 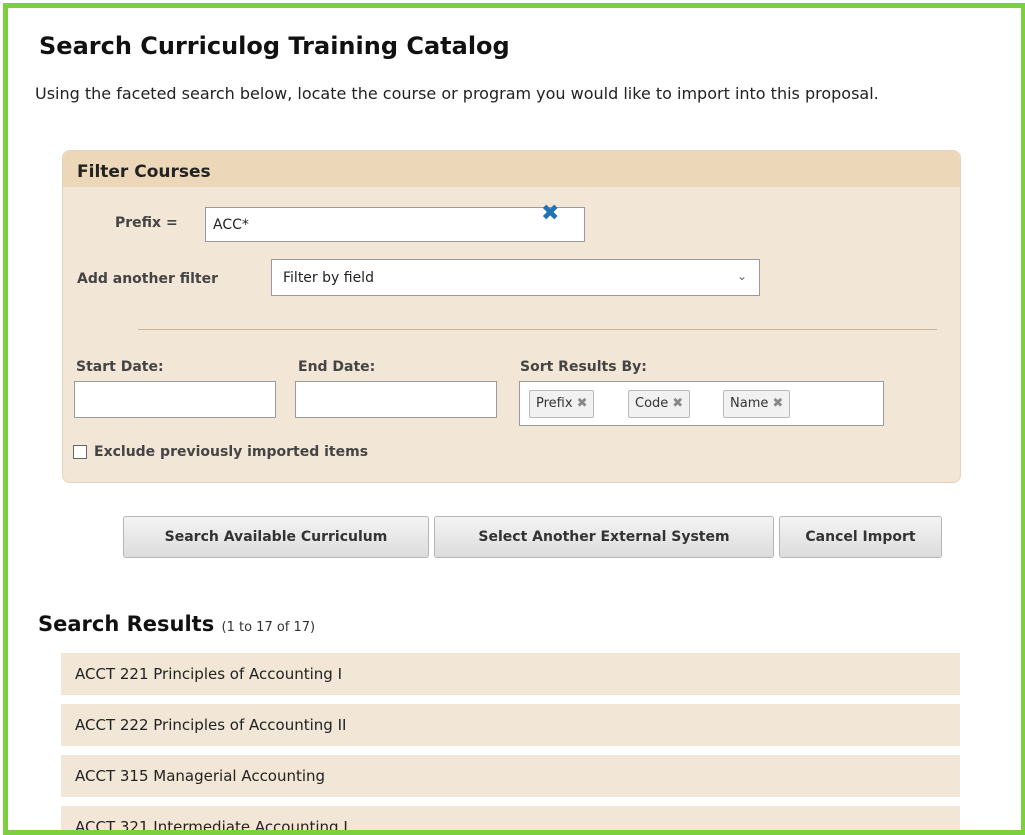 What do you see at coordinates (537, 329) in the screenshot?
I see `filter-divider` at bounding box center [537, 329].